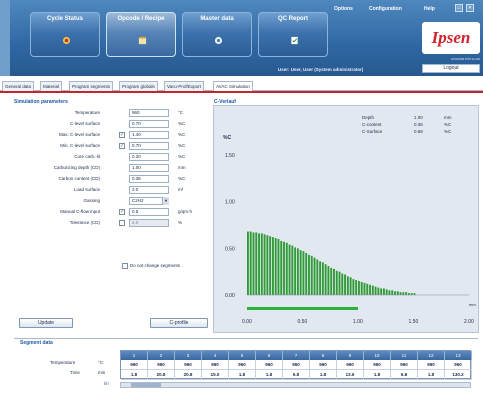  I want to click on segment-column-header: 2, so click(161, 355).